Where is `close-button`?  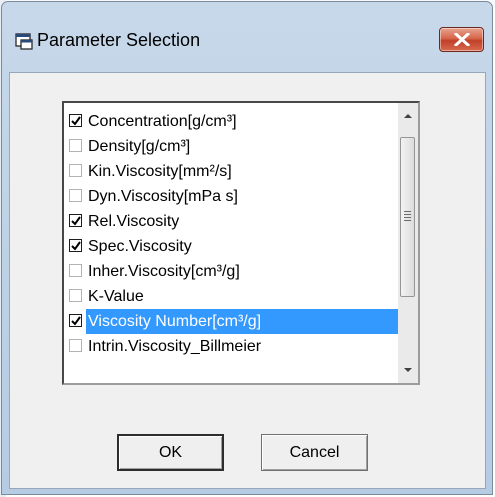 close-button is located at coordinates (461, 39).